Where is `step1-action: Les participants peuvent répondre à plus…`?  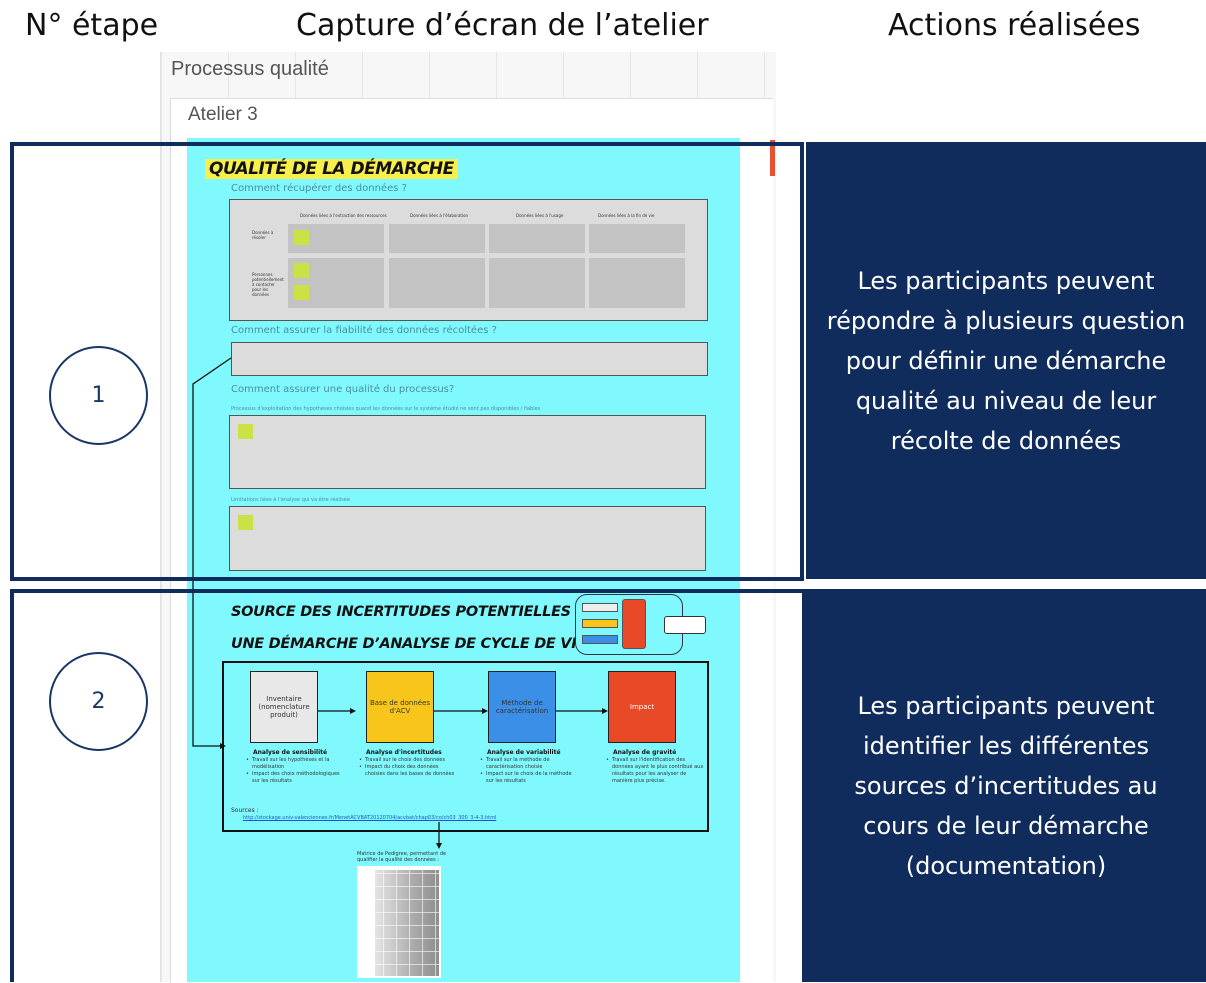
step1-action: Les participants peuvent répondre à plus… is located at coordinates (1006, 360).